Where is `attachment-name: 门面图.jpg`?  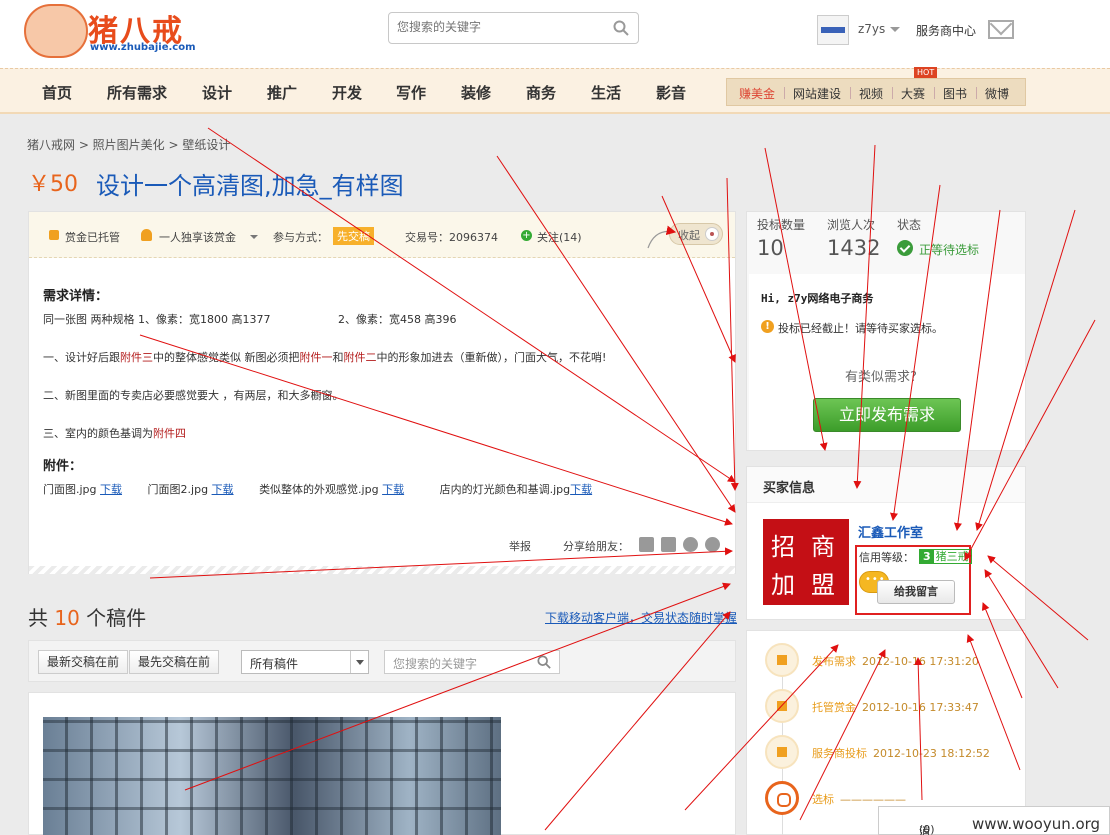 attachment-name: 门面图.jpg is located at coordinates (70, 489).